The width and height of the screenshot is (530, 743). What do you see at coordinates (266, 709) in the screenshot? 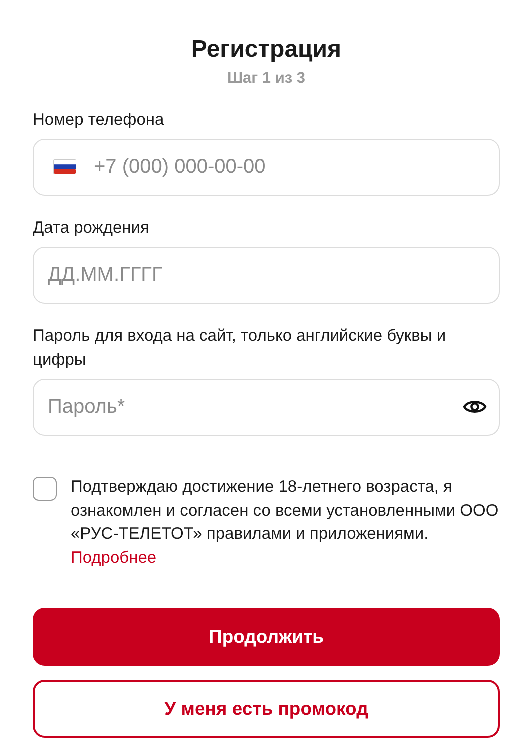
I see `promo-code-button: У меня есть промокод` at bounding box center [266, 709].